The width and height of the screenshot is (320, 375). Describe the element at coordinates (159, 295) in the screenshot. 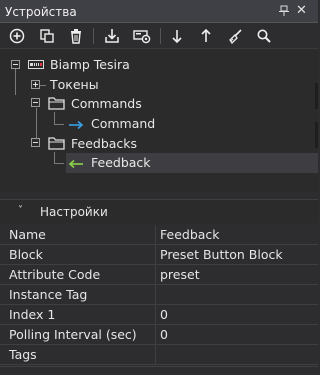

I see `property-row: Instance Tag` at that location.